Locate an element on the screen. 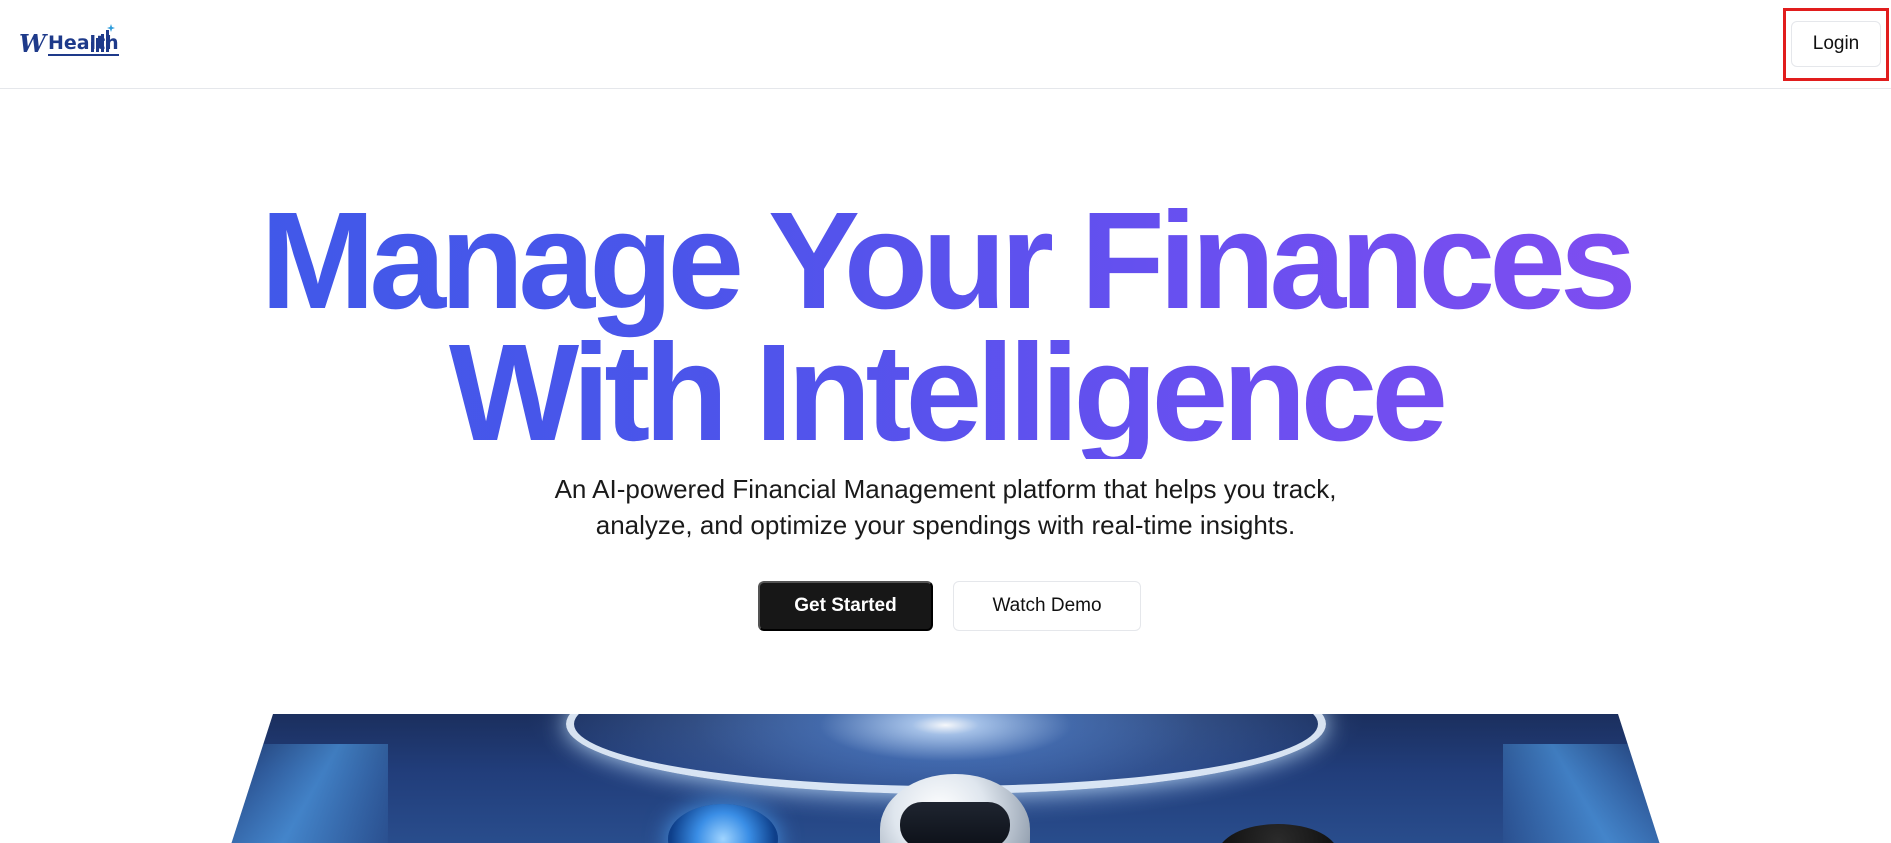  logo: W Health is located at coordinates (69, 41).